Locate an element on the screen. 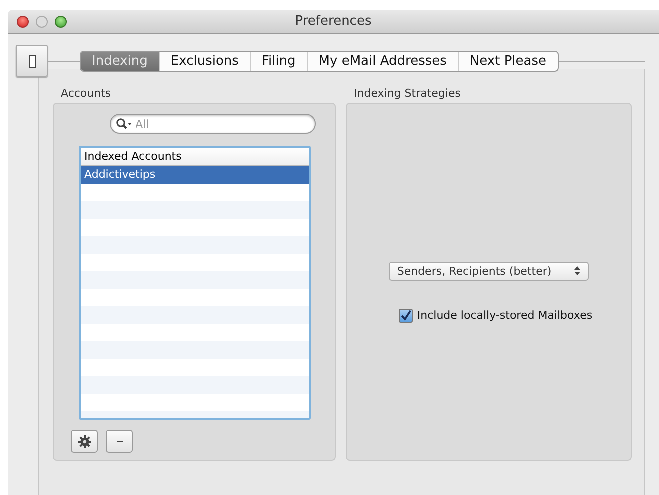  tab: Next Please is located at coordinates (508, 61).